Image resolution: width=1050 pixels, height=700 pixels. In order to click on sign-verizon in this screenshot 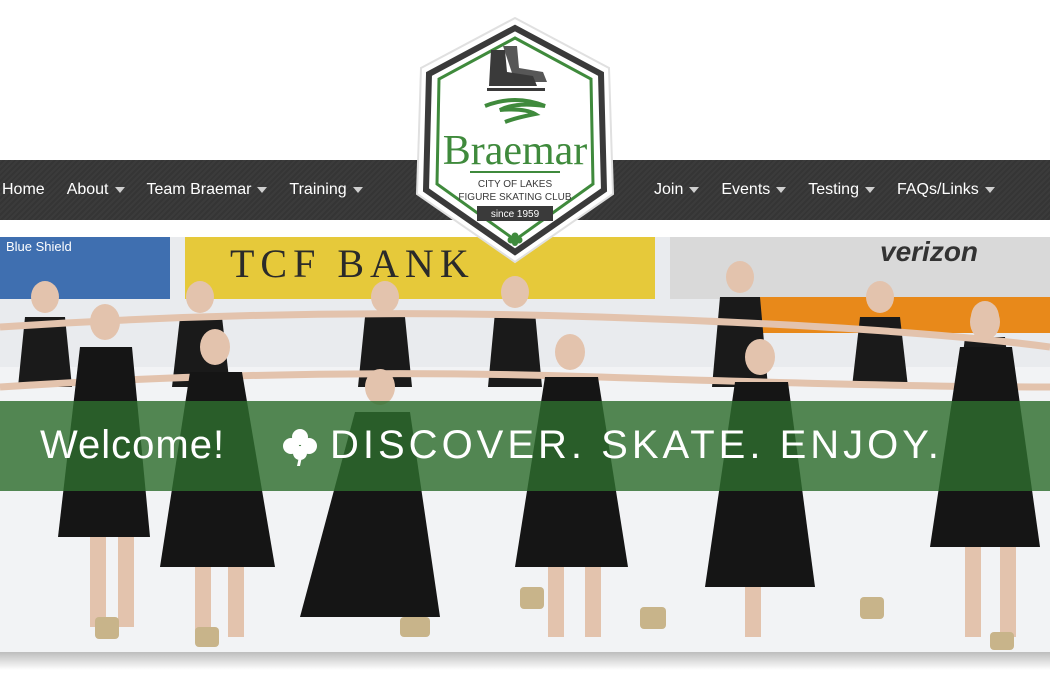, I will do `click(860, 268)`.